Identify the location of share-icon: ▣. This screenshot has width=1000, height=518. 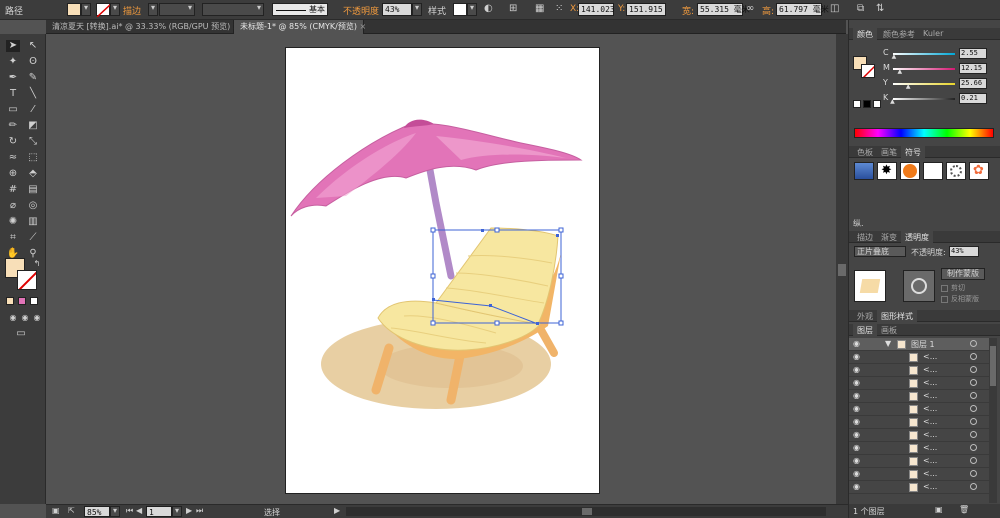
(56, 510).